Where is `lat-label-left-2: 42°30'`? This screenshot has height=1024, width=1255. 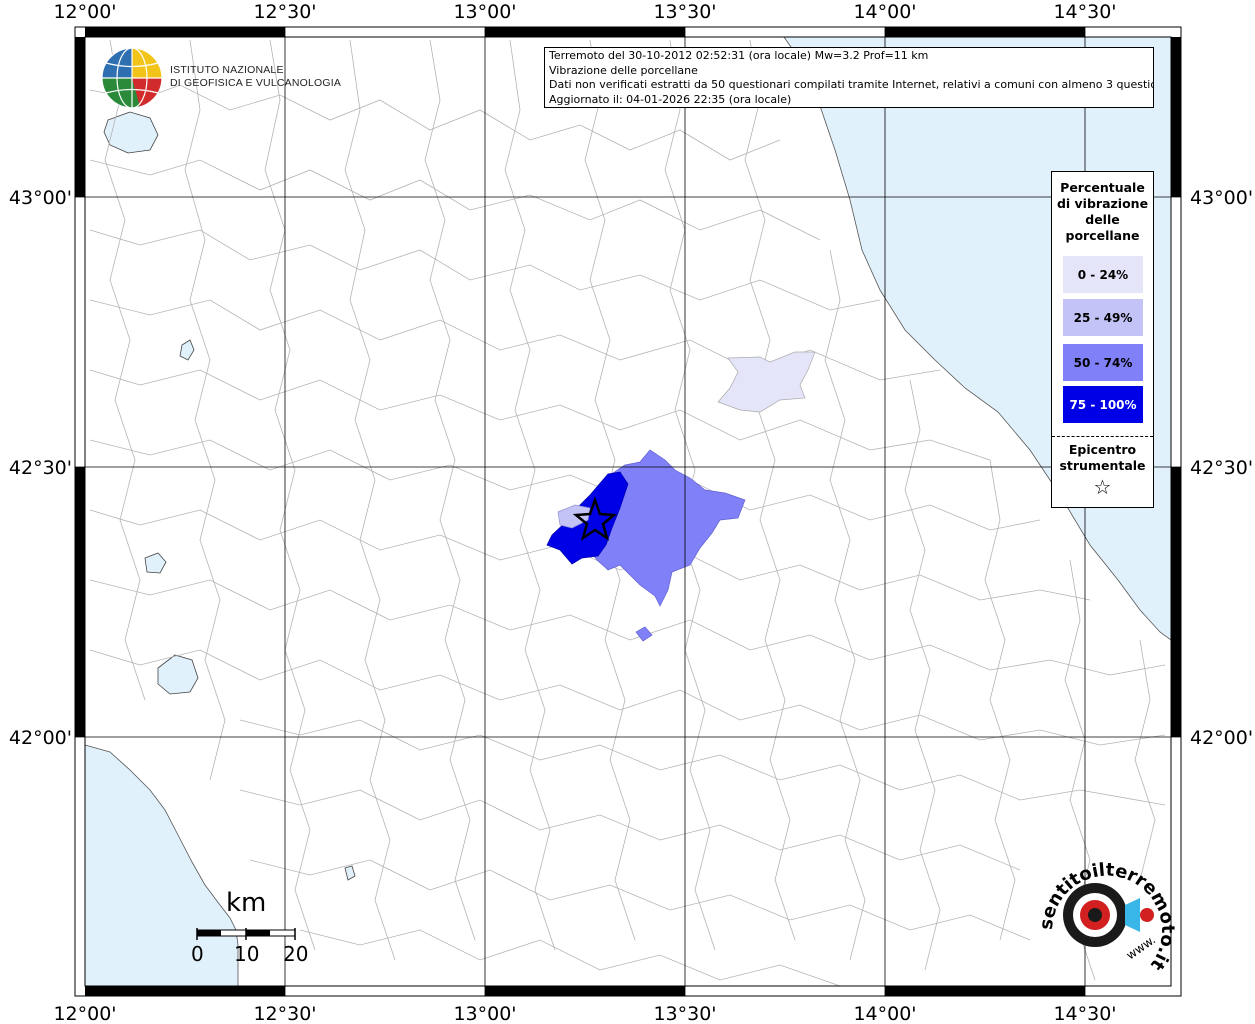
lat-label-left-2: 42°30' is located at coordinates (40, 468).